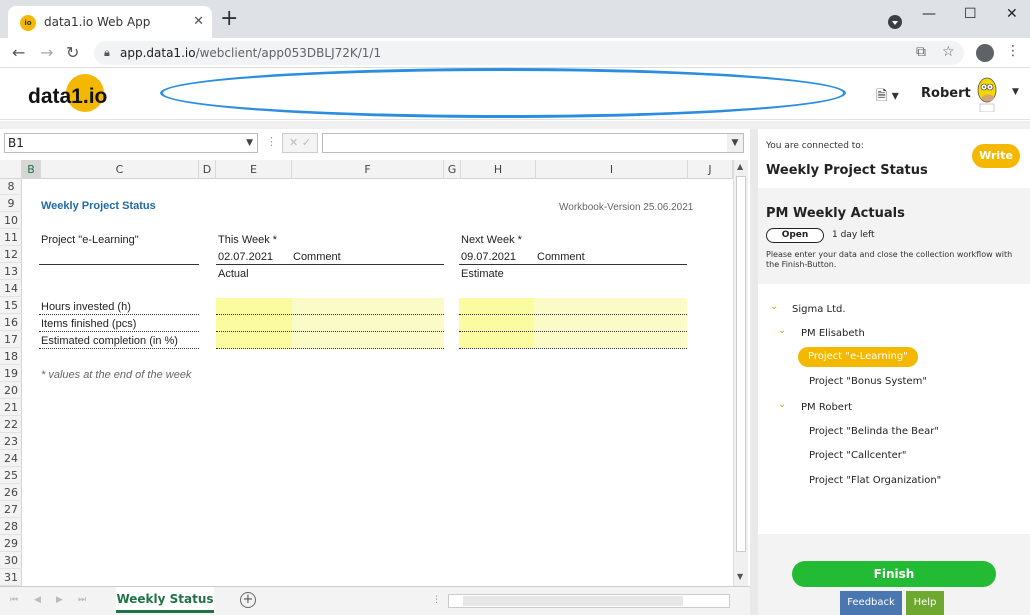  I want to click on row-header: 8, so click(11, 187).